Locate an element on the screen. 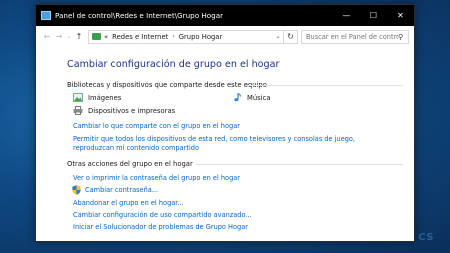  control-panel-icon is located at coordinates (46, 15).